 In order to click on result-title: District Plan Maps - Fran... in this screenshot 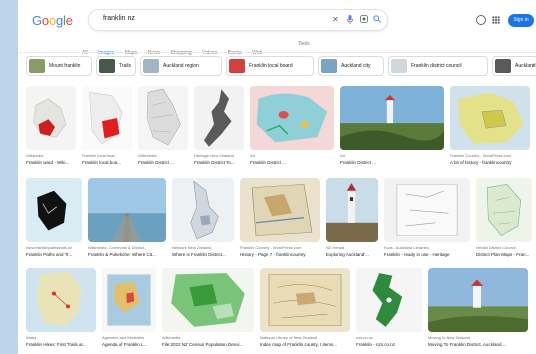, I will do `click(504, 254)`.